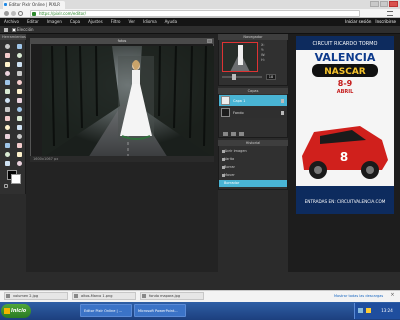 Image resolution: width=400 pixels, height=320 pixels. I want to click on history-item: Borrar, so click(253, 167).